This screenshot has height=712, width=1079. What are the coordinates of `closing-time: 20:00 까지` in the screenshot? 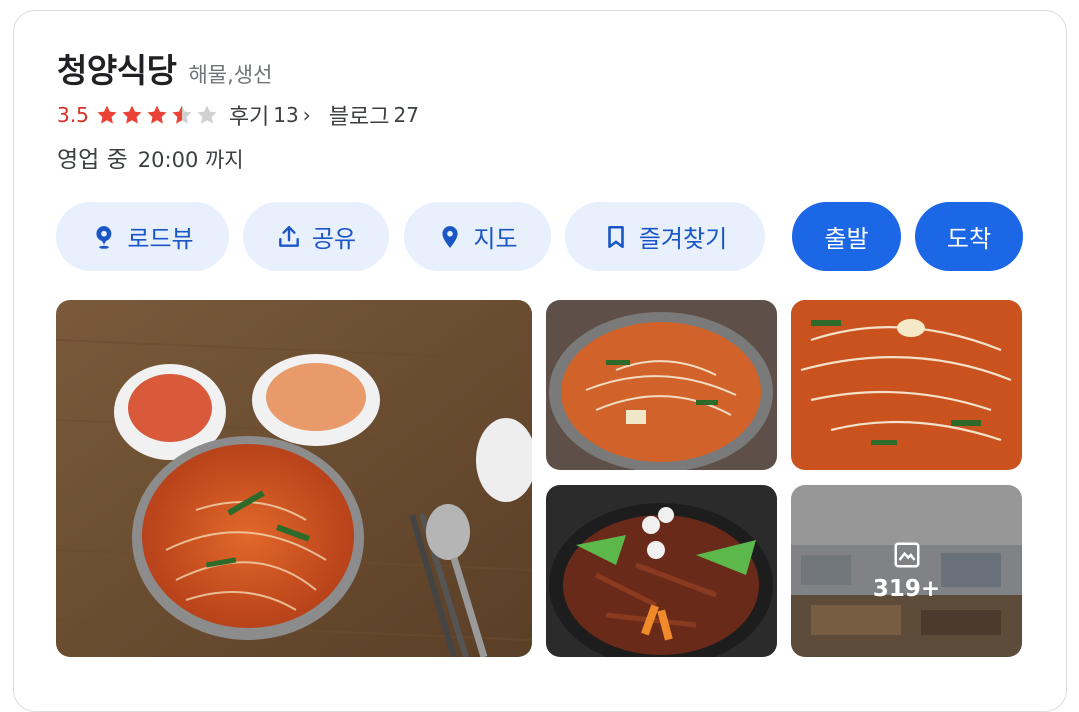 It's located at (190, 160).